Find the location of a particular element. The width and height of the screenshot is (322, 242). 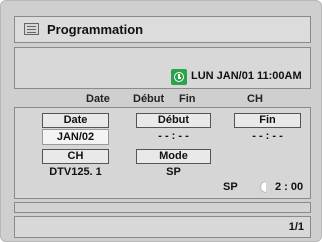

column-header-ch: CH is located at coordinates (255, 99).